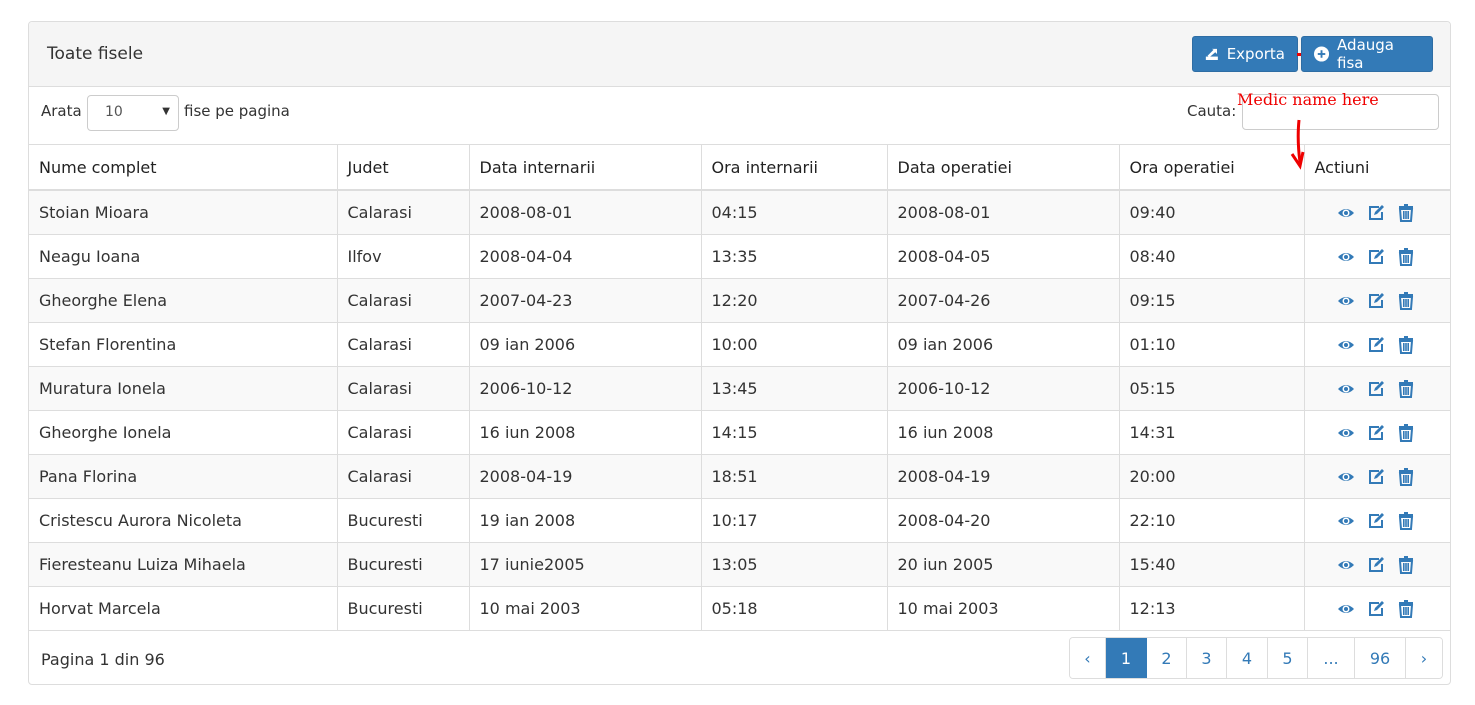 This screenshot has width=1475, height=705. I want to click on table-cell: 09:40, so click(1211, 212).